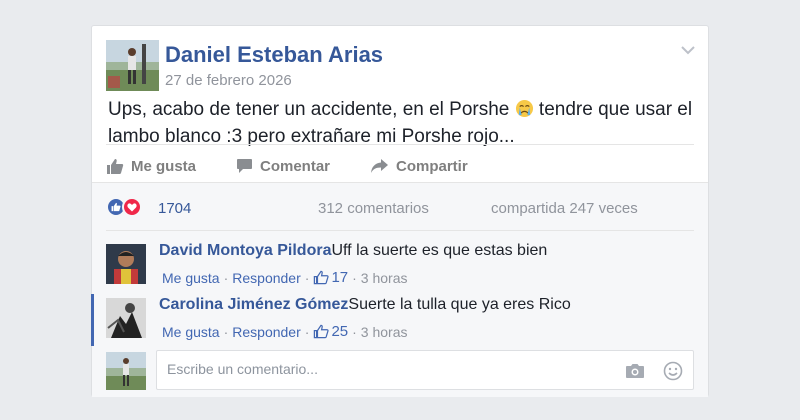  I want to click on comment-text: Uff la suerte es que estas bien, so click(439, 250).